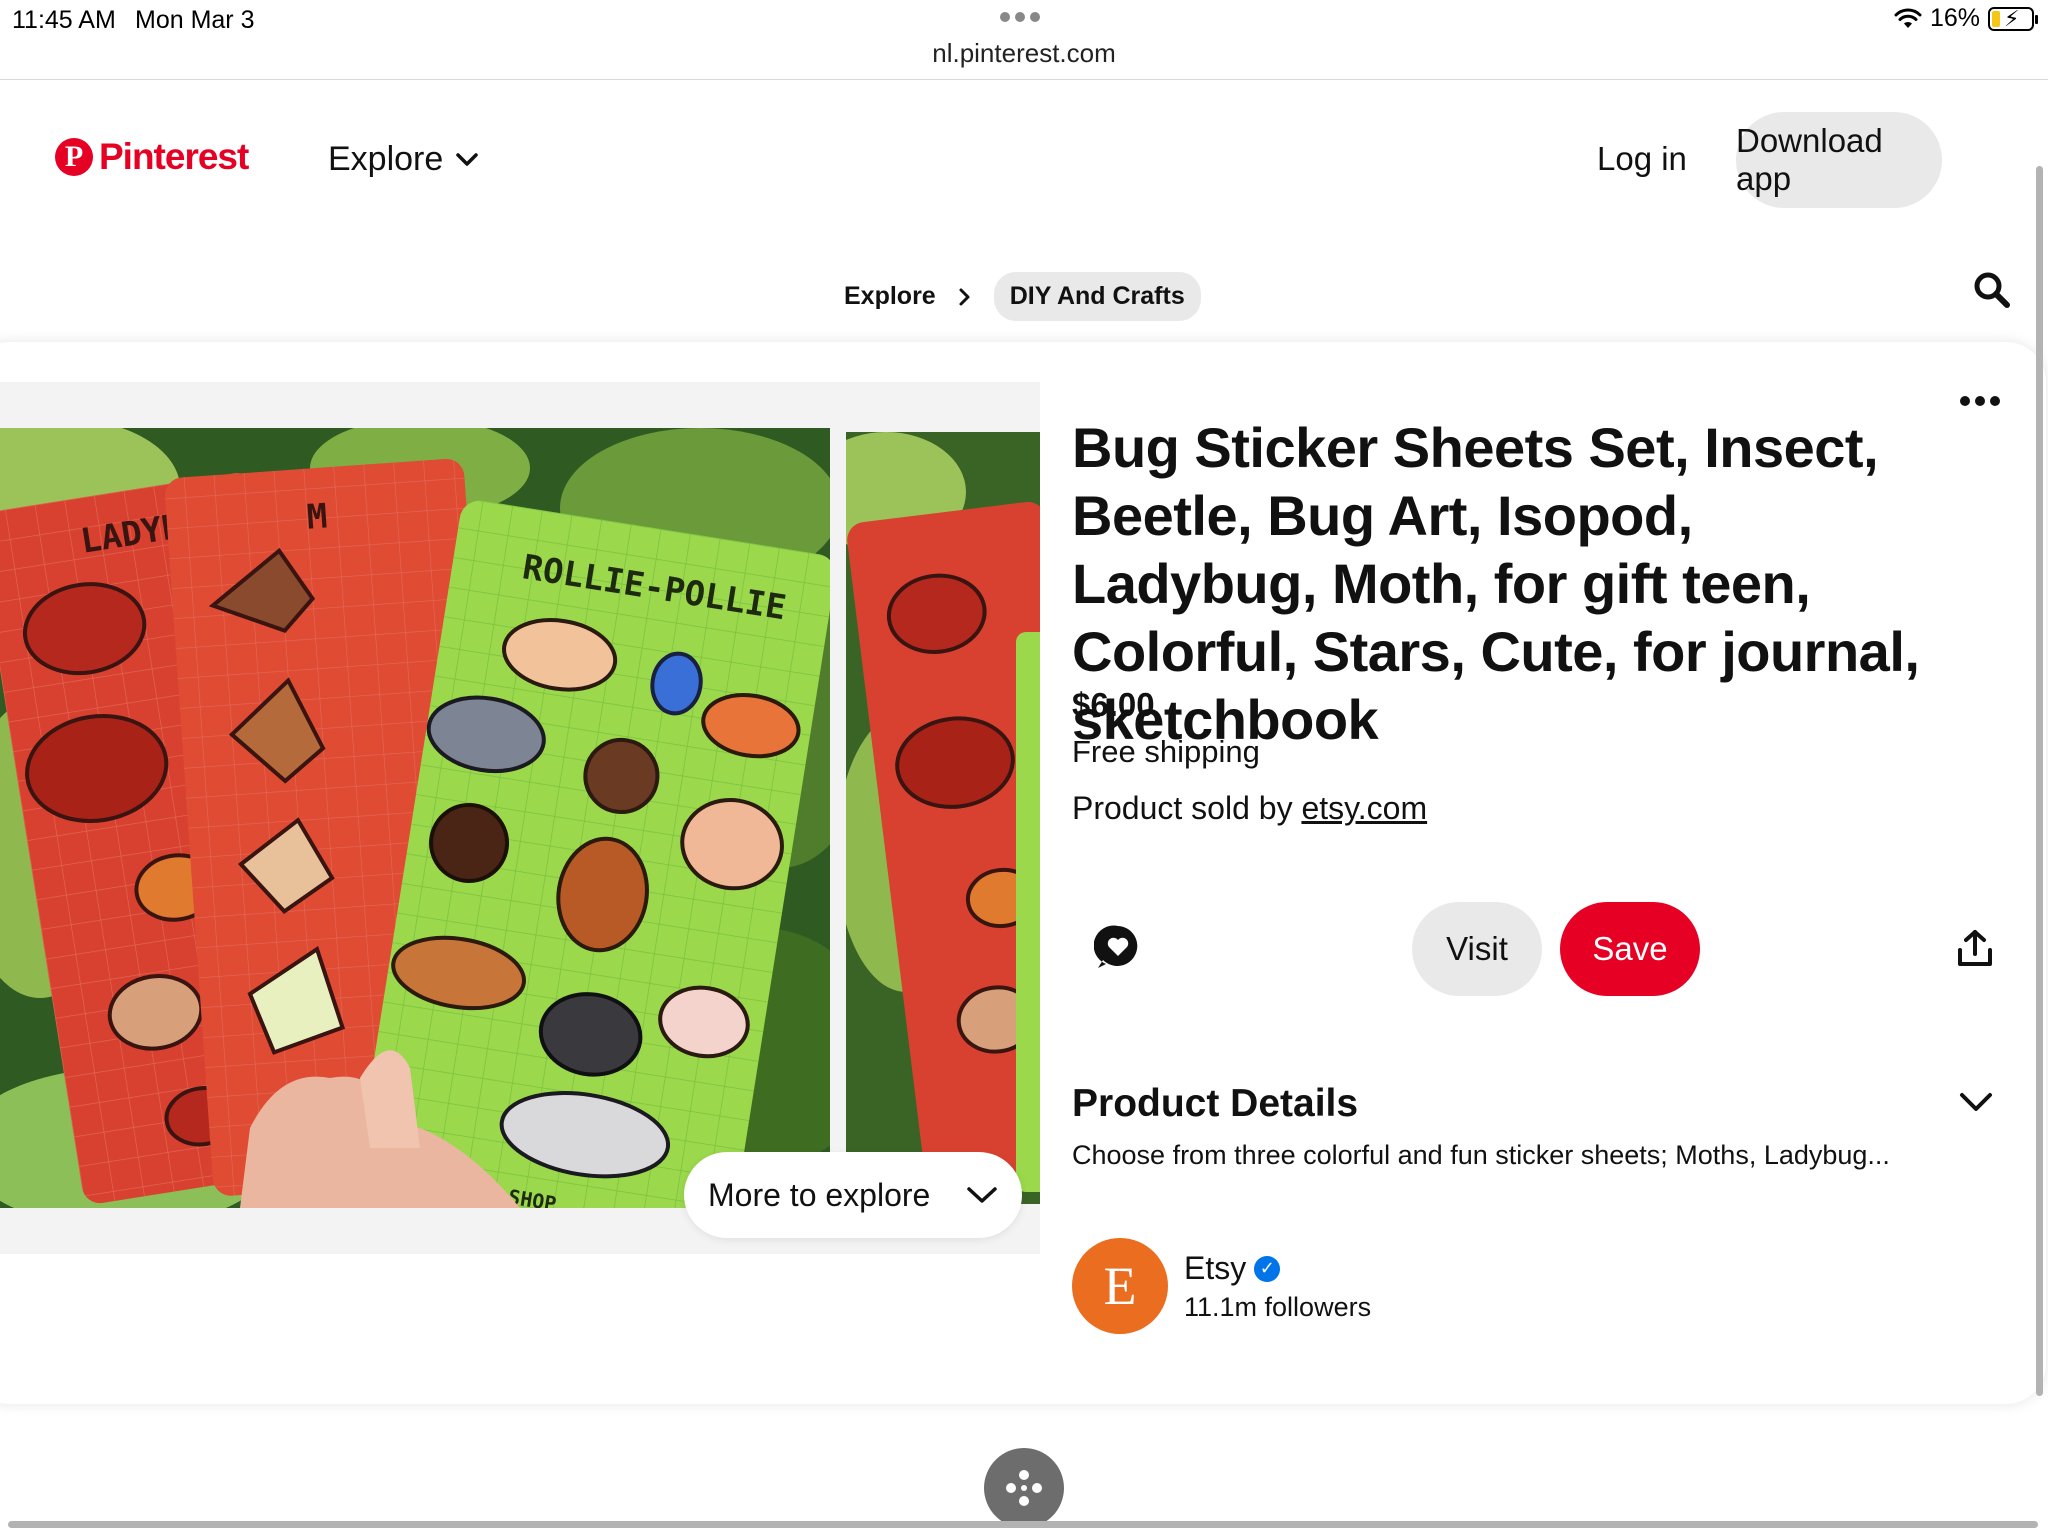 This screenshot has width=2048, height=1536. What do you see at coordinates (317, 516) in the screenshot?
I see `sheet-label-moth: M` at bounding box center [317, 516].